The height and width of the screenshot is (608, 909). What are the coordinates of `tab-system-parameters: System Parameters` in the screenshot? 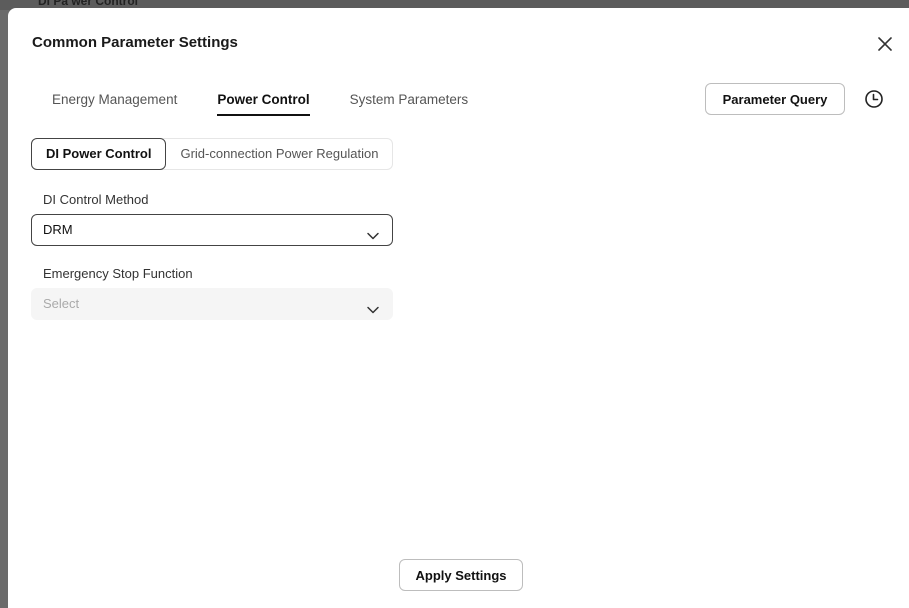 It's located at (409, 101).